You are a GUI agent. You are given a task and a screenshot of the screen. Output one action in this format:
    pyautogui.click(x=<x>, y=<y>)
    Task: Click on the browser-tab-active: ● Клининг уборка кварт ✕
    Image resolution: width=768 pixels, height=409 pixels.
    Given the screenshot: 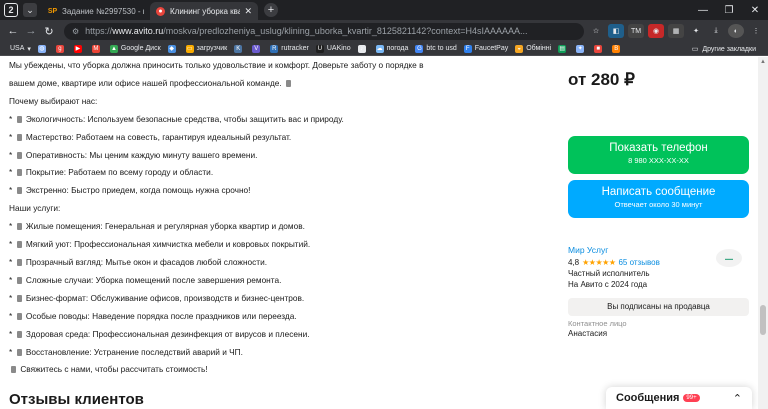 What is the action you would take?
    pyautogui.click(x=204, y=11)
    